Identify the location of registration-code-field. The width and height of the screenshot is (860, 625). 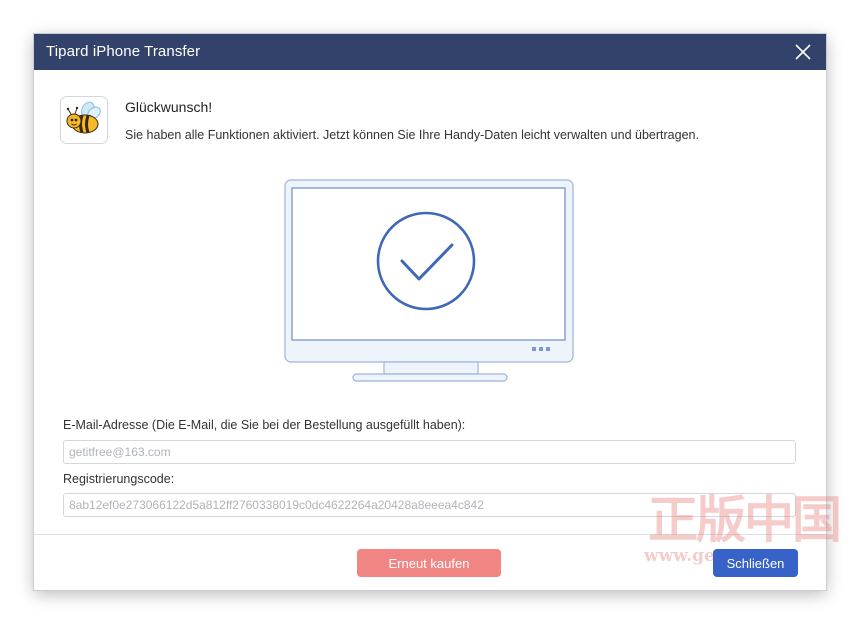
(429, 505).